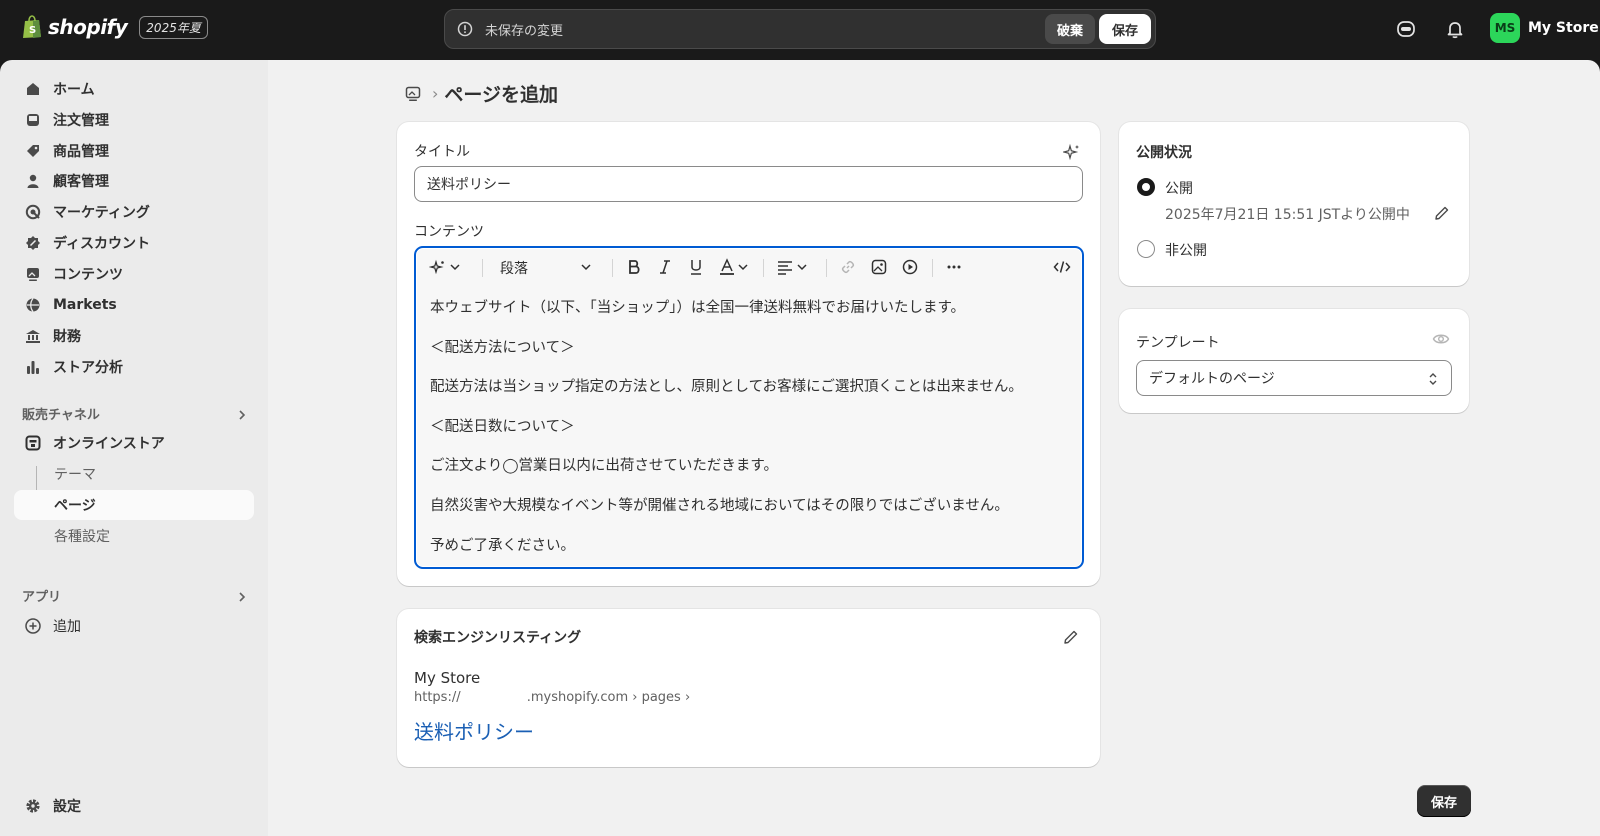 This screenshot has width=1600, height=836. I want to click on sidebar-item-preferences: 各種設定, so click(134, 536).